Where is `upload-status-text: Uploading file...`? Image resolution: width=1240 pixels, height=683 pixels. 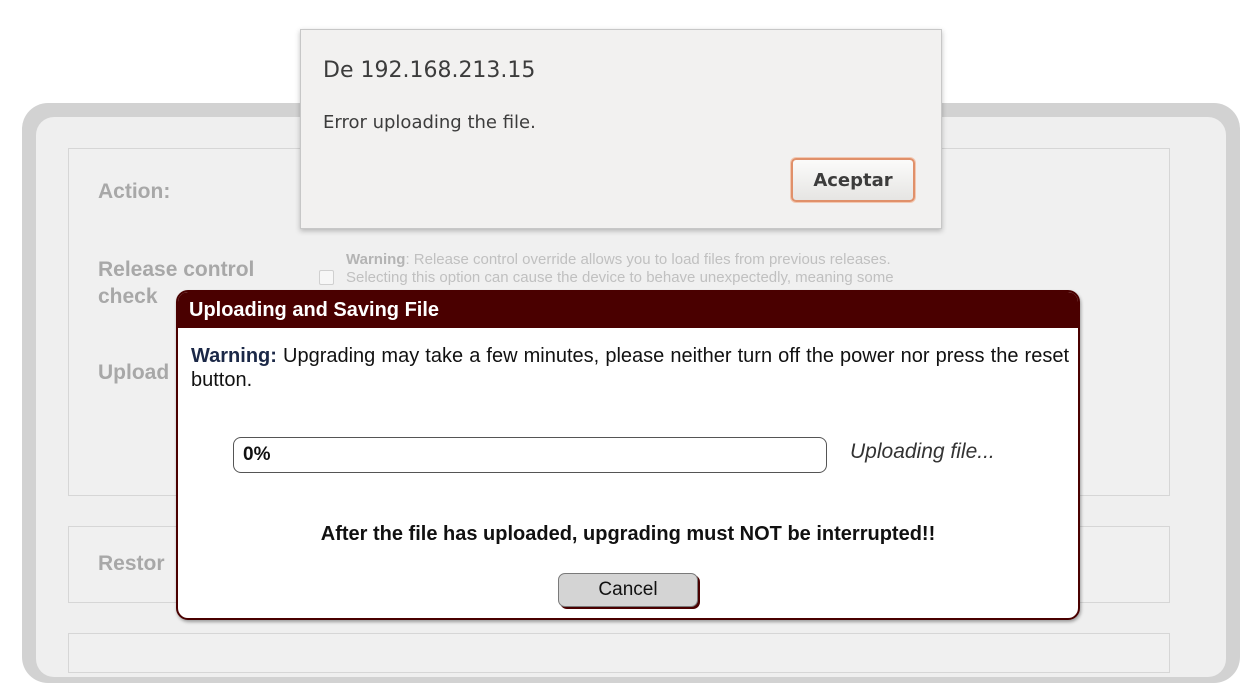
upload-status-text: Uploading file... is located at coordinates (922, 451).